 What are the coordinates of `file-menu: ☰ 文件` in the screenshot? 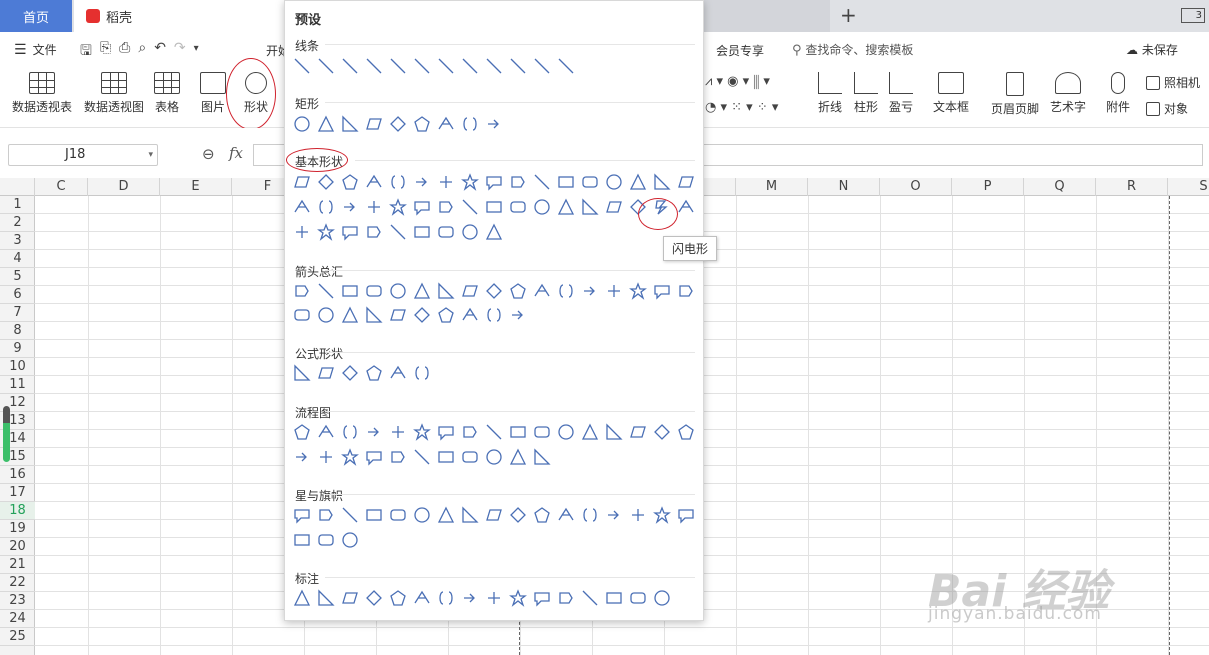 It's located at (35, 49).